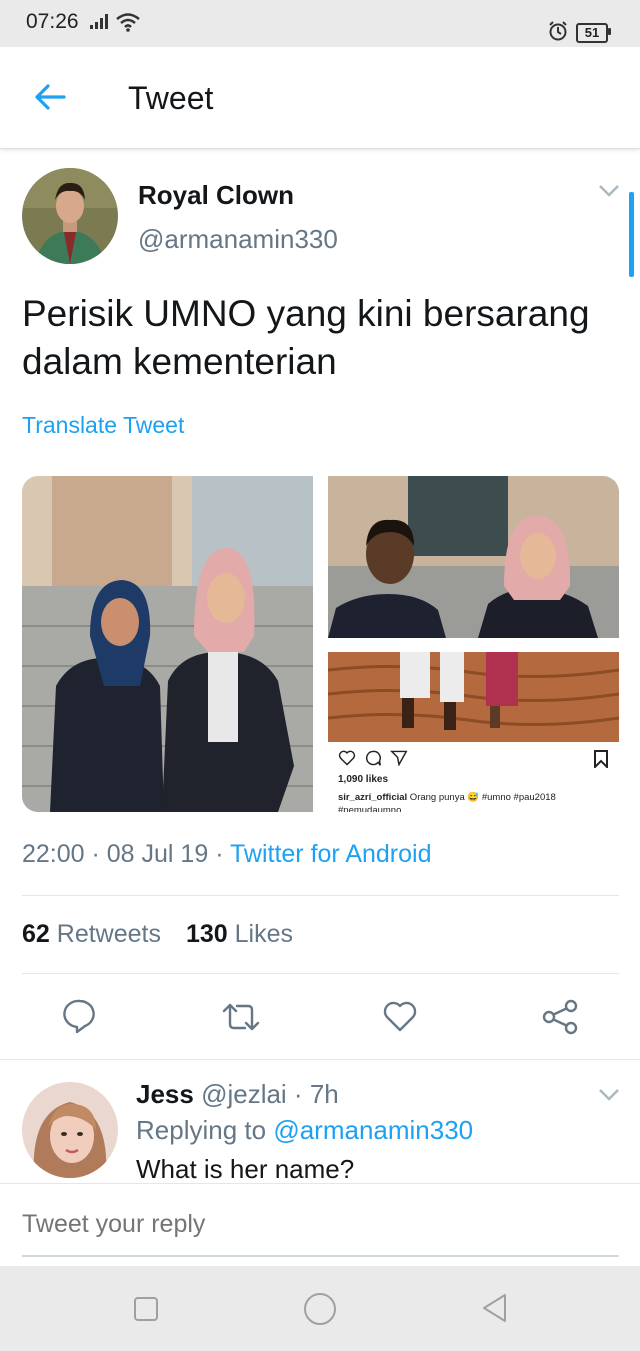  I want to click on reply-author-name: Jess, so click(165, 1094).